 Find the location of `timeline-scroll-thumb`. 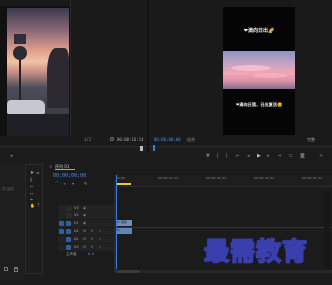

timeline-scroll-thumb is located at coordinates (128, 271).